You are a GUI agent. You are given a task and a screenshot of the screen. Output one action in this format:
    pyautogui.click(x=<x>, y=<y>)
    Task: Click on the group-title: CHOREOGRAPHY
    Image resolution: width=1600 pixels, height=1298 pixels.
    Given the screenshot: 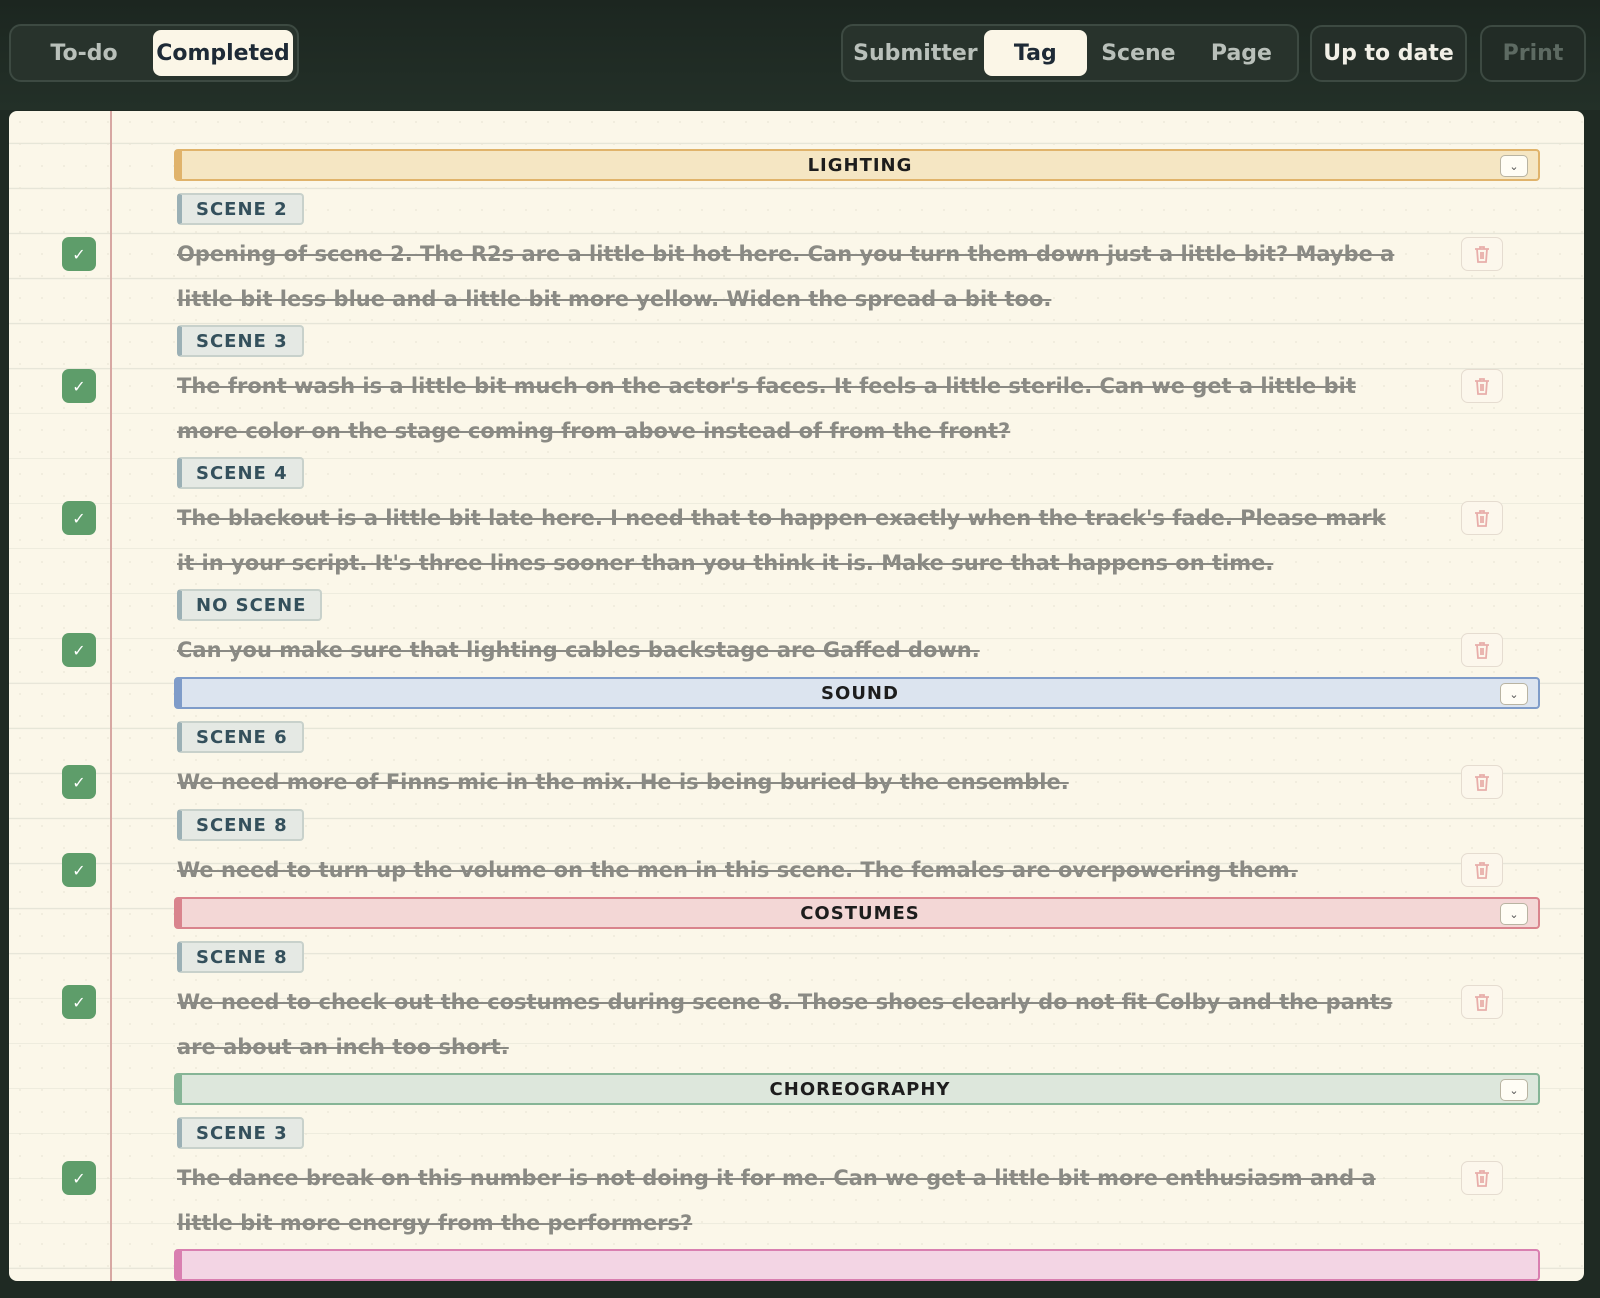 What is the action you would take?
    pyautogui.click(x=860, y=1089)
    